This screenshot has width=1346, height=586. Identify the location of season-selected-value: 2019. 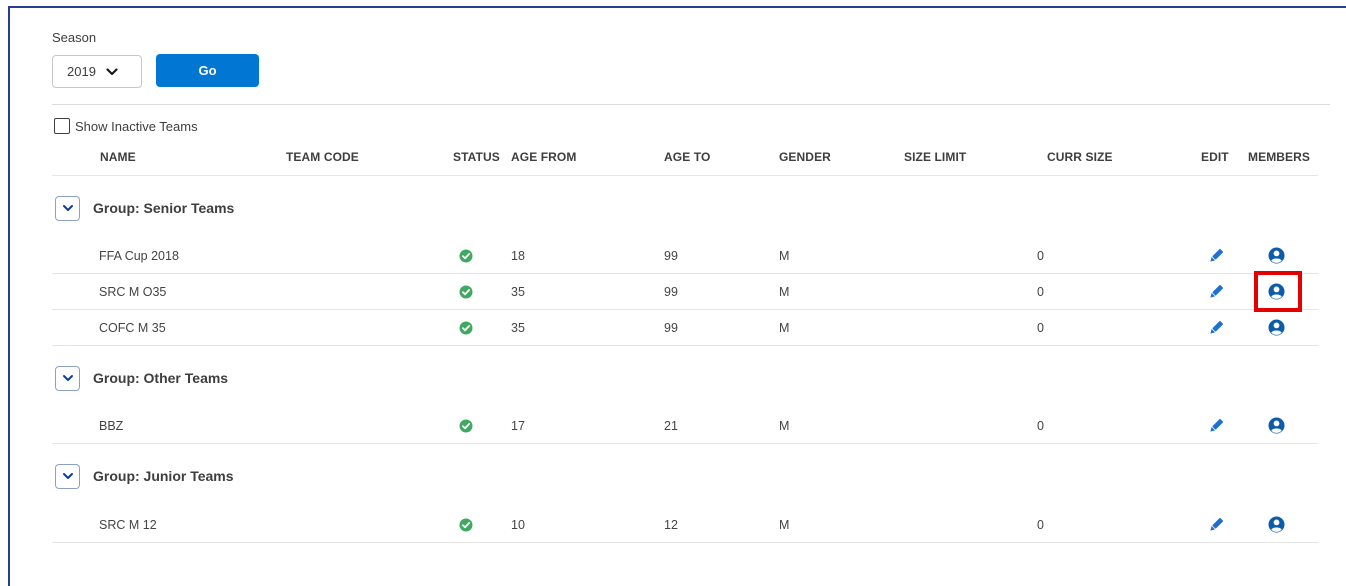
(81, 71).